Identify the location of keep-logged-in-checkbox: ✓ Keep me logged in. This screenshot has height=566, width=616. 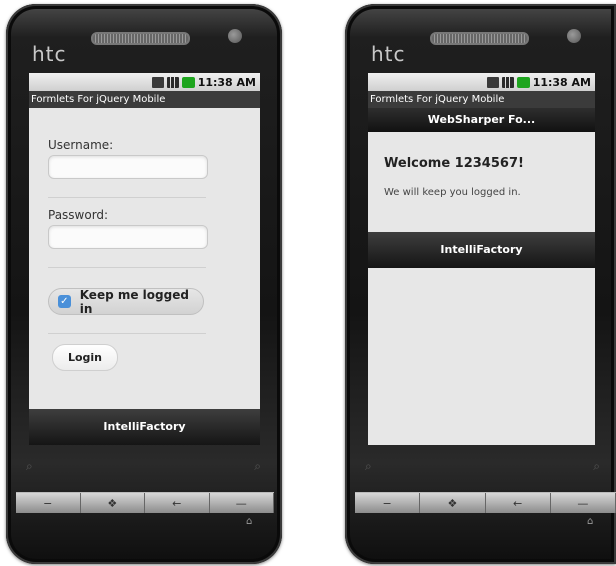
(126, 301).